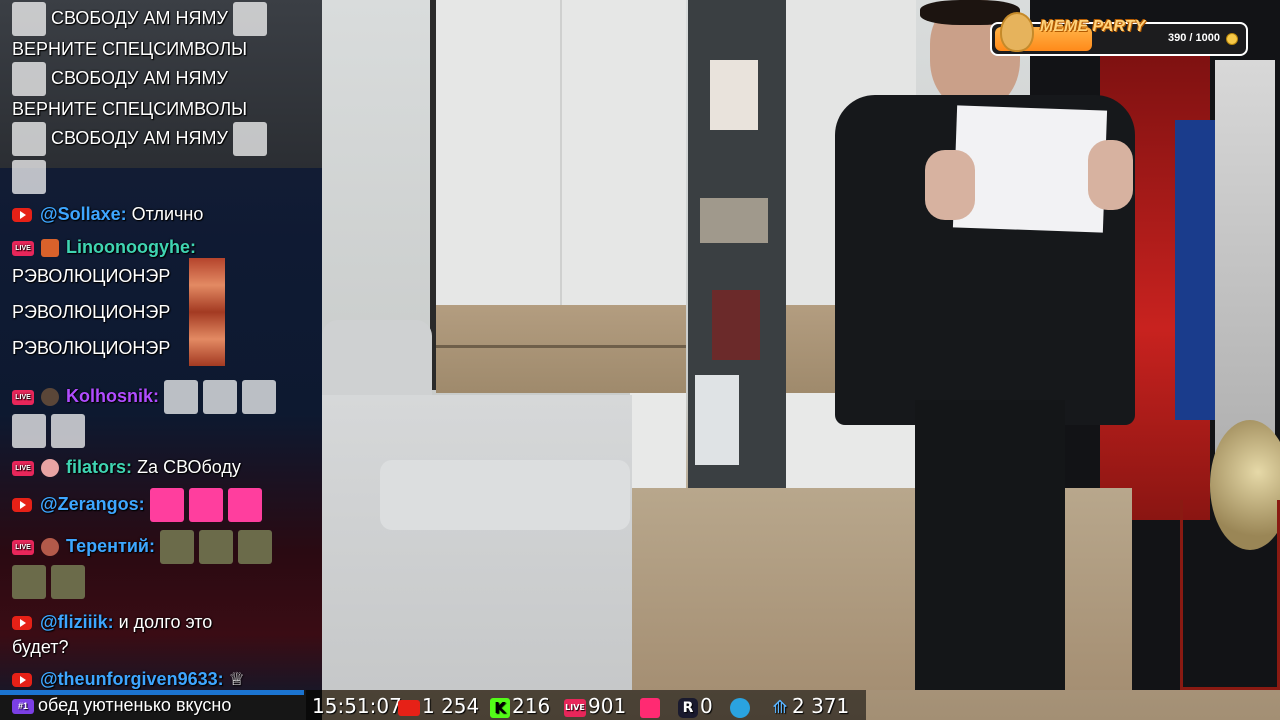  I want to click on last-message-bar: #1 обед уютненько вкусно, so click(161, 705).